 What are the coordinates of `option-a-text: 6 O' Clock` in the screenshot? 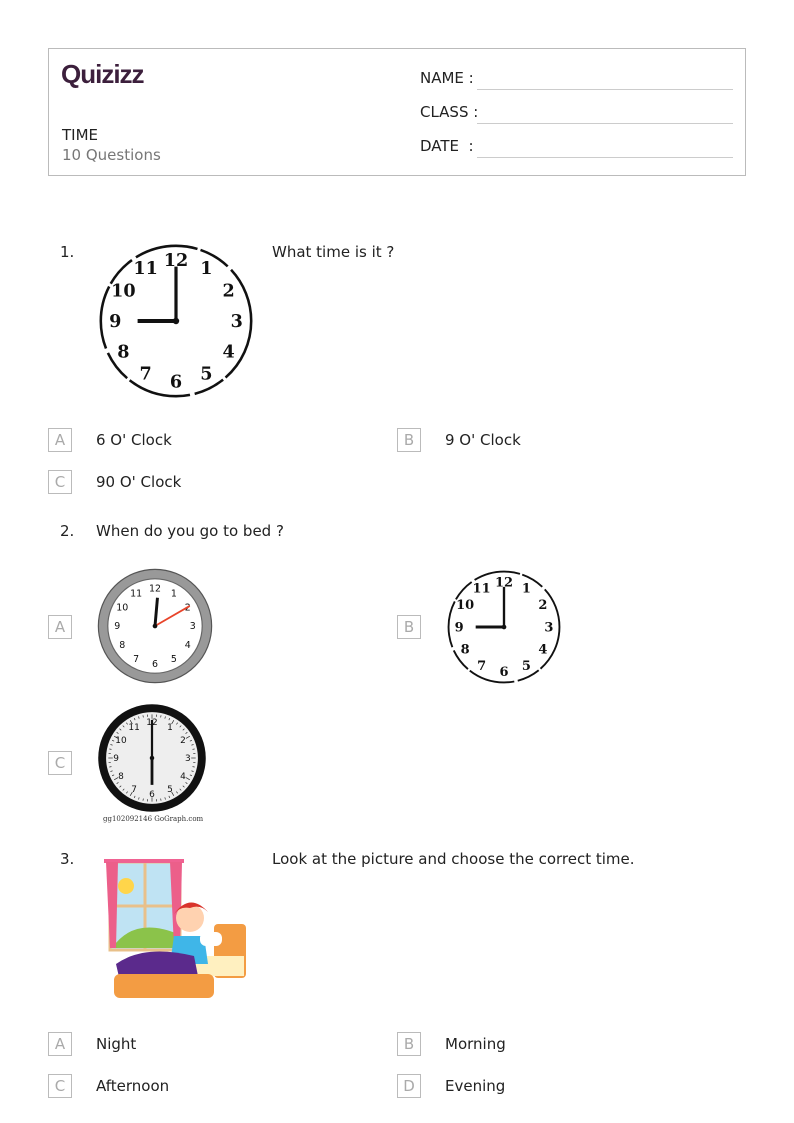 It's located at (134, 440).